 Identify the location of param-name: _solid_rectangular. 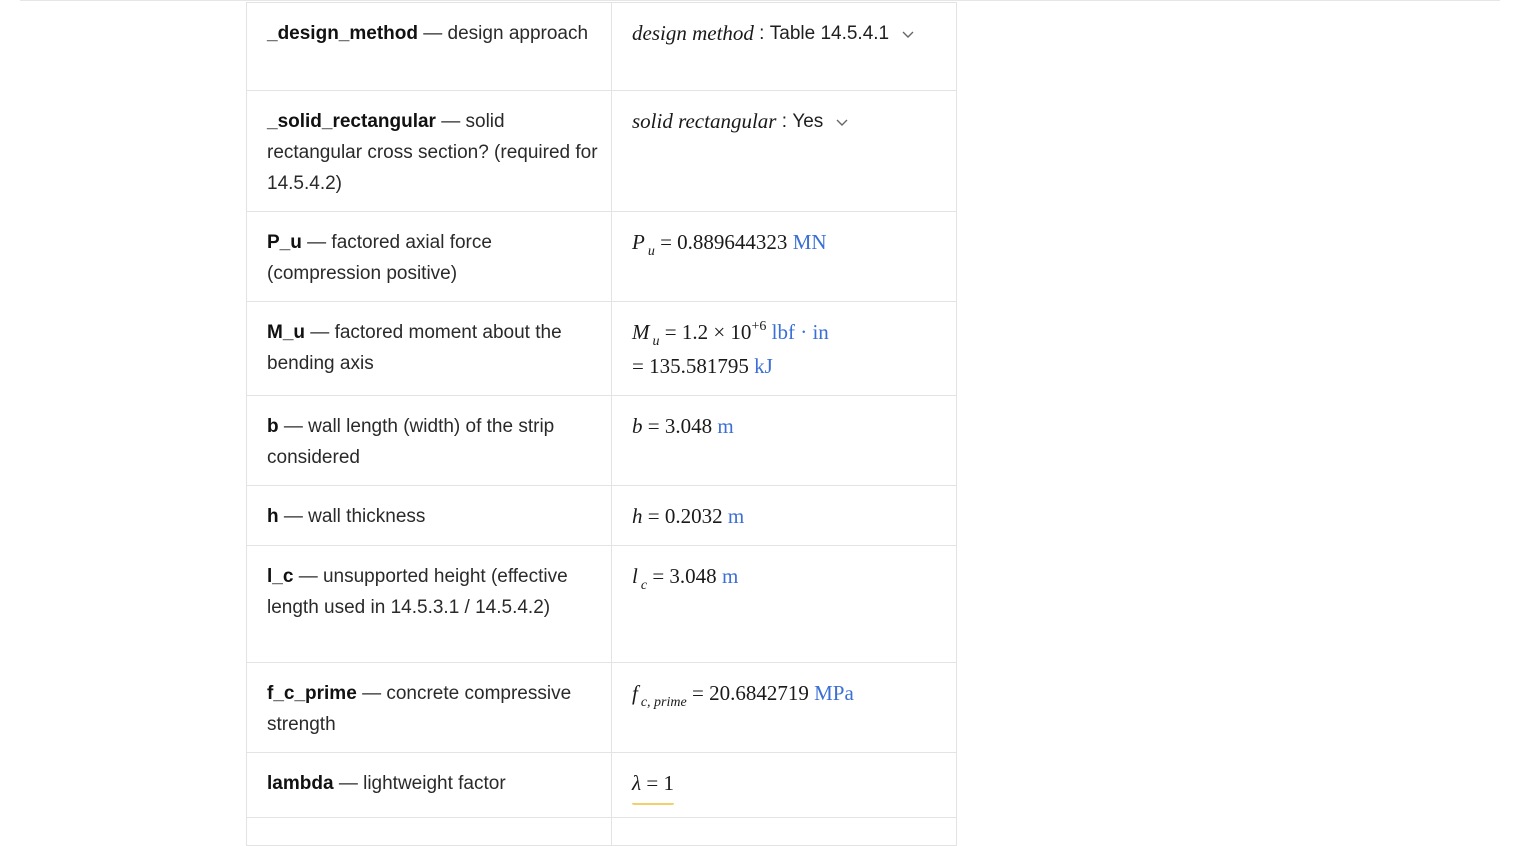
(351, 121).